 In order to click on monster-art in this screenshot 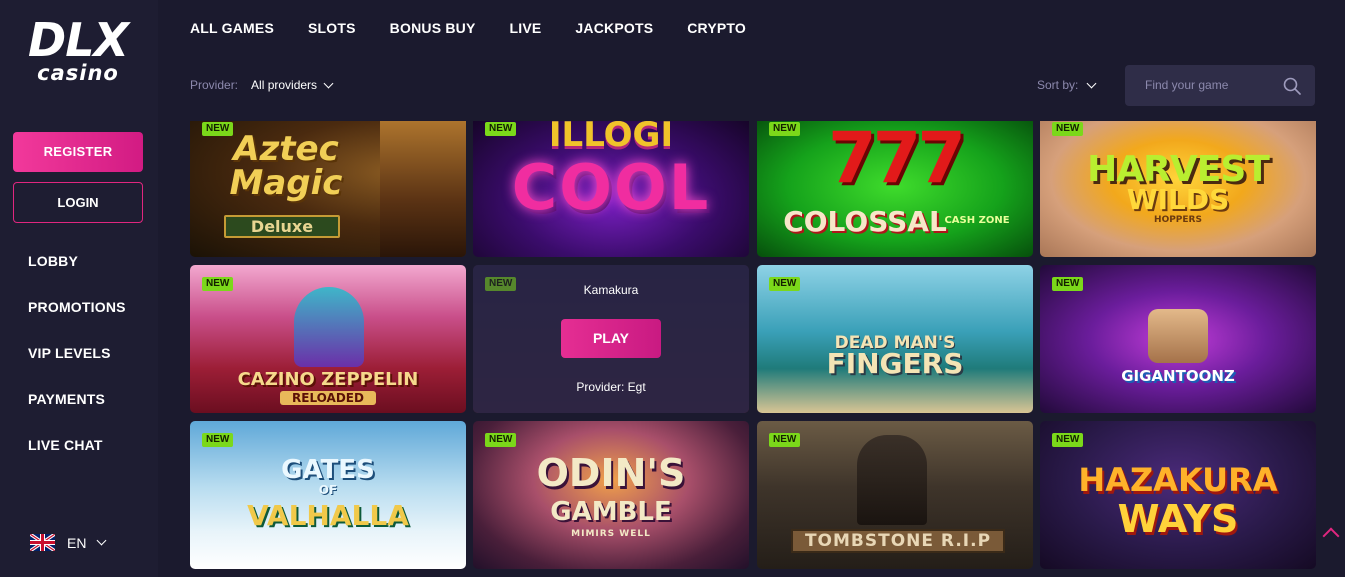, I will do `click(1178, 336)`.